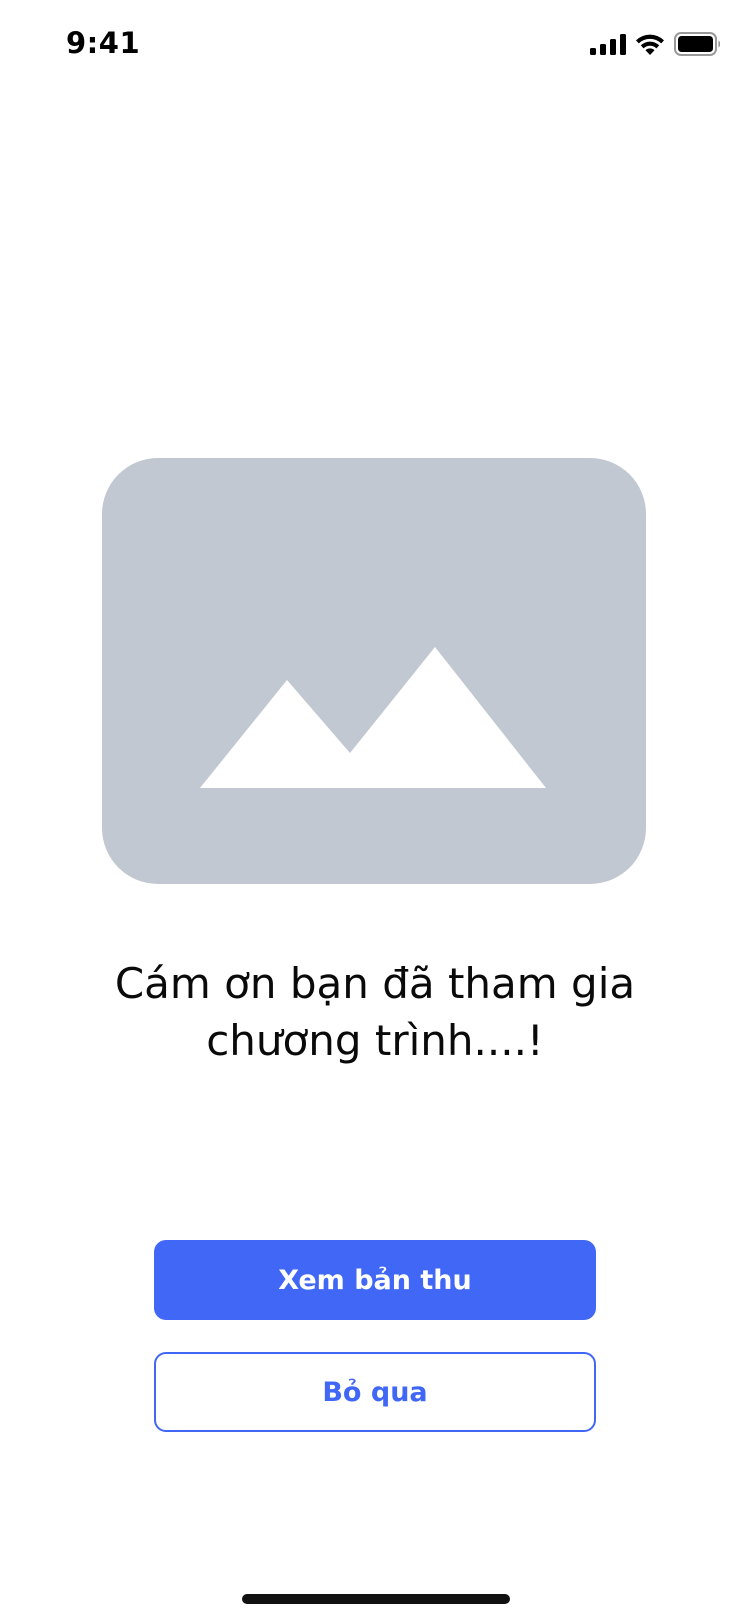  Describe the element at coordinates (375, 1012) in the screenshot. I see `thank-you-message: Cám ơn bạn đã tham gia chương trình....!` at that location.